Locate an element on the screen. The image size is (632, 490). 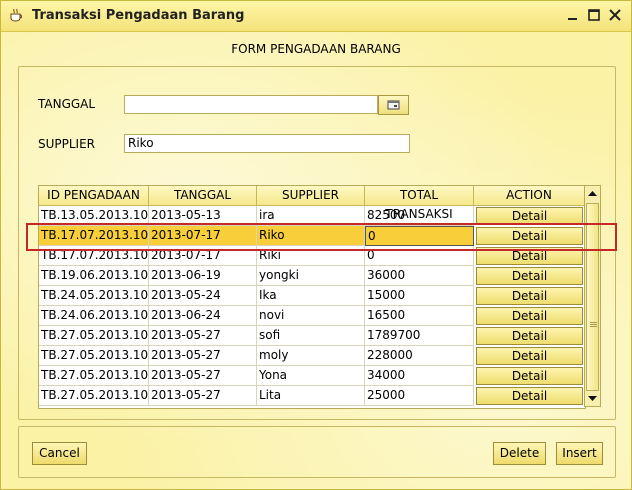
cell-supplier: sofi is located at coordinates (311, 336).